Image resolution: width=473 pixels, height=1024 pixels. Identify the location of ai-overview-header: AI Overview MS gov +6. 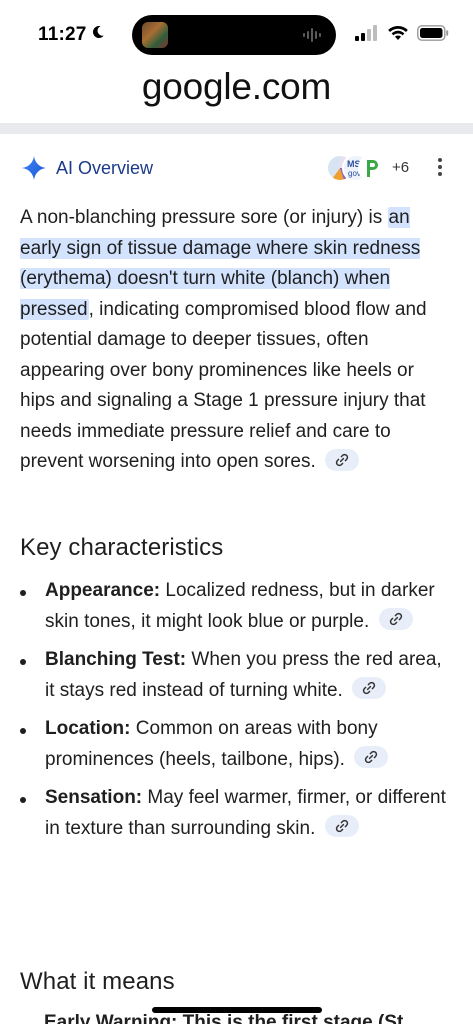
(240, 168).